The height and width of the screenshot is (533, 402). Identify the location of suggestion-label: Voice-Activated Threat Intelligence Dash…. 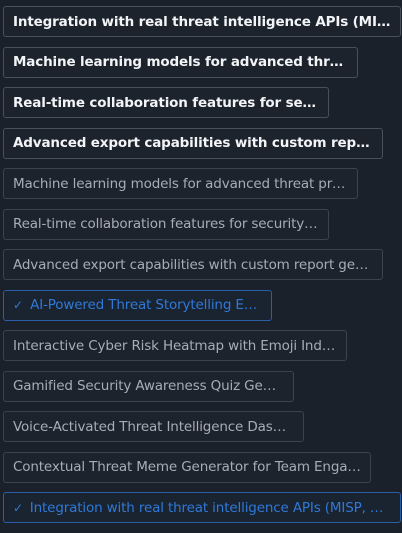
(153, 426).